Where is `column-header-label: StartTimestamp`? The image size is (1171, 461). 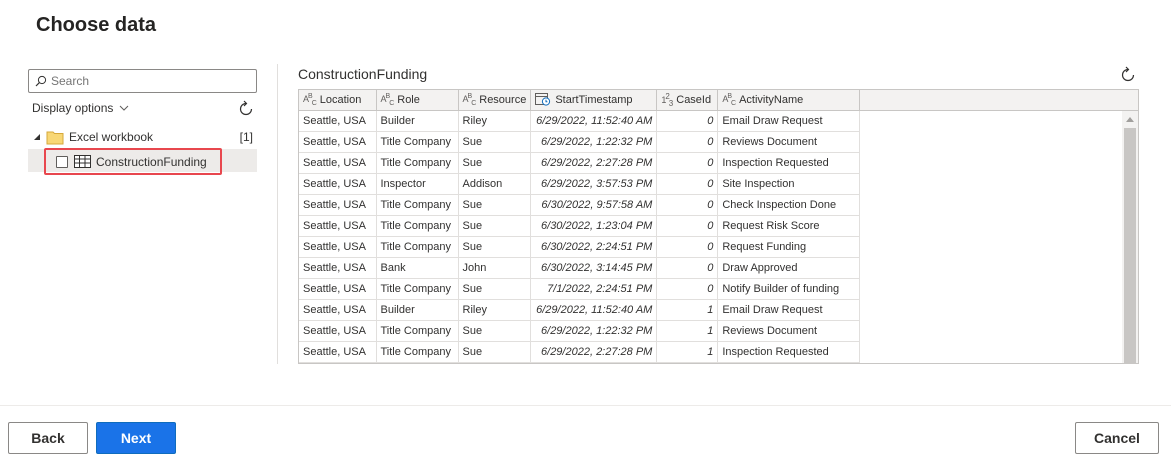 column-header-label: StartTimestamp is located at coordinates (594, 99).